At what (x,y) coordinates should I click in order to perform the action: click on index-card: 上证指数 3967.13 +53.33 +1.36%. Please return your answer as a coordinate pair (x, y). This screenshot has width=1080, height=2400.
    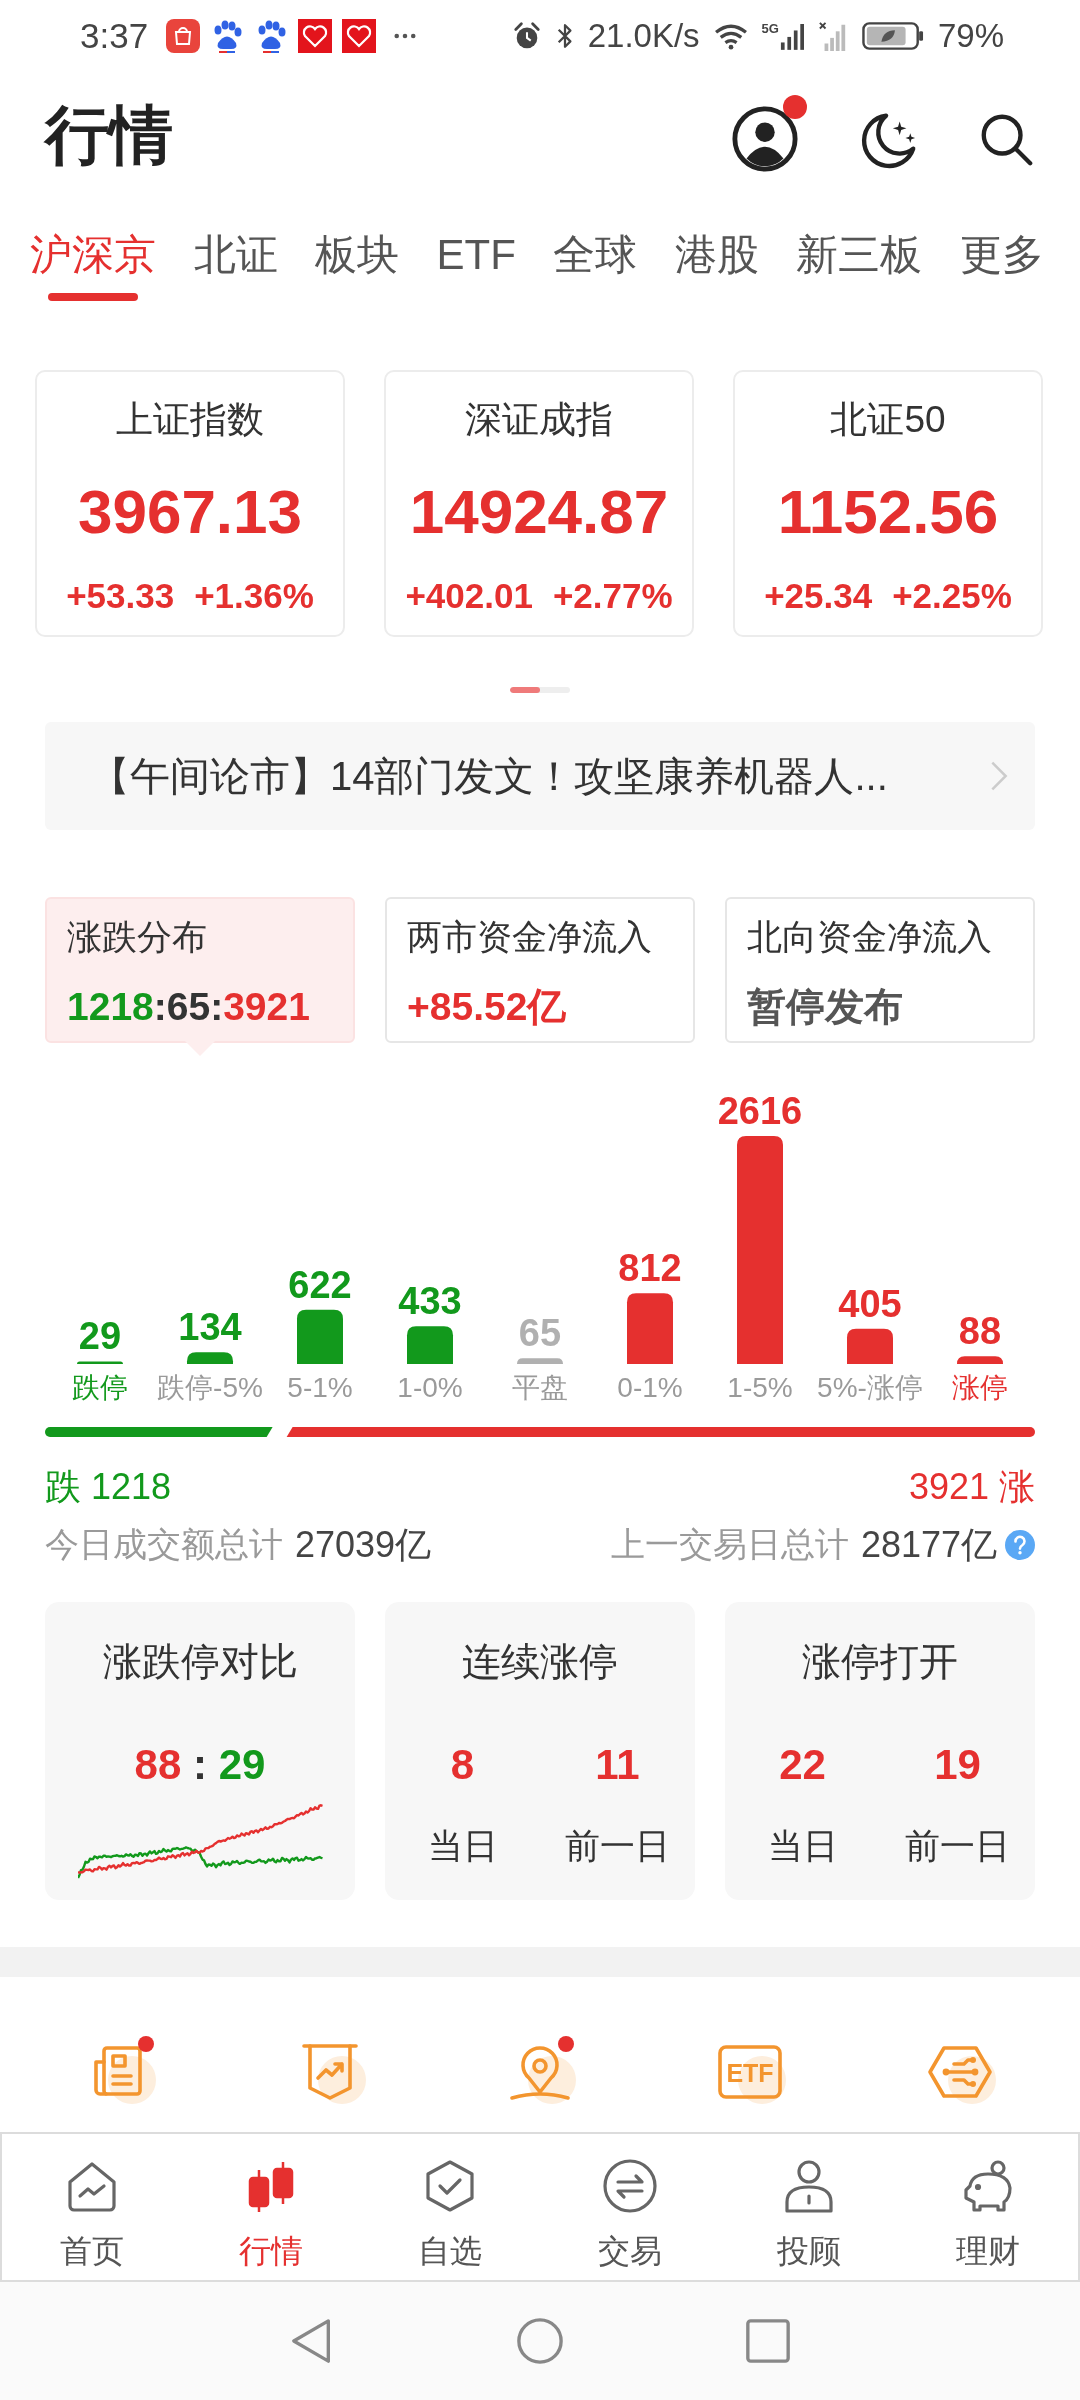
    Looking at the image, I should click on (190, 503).